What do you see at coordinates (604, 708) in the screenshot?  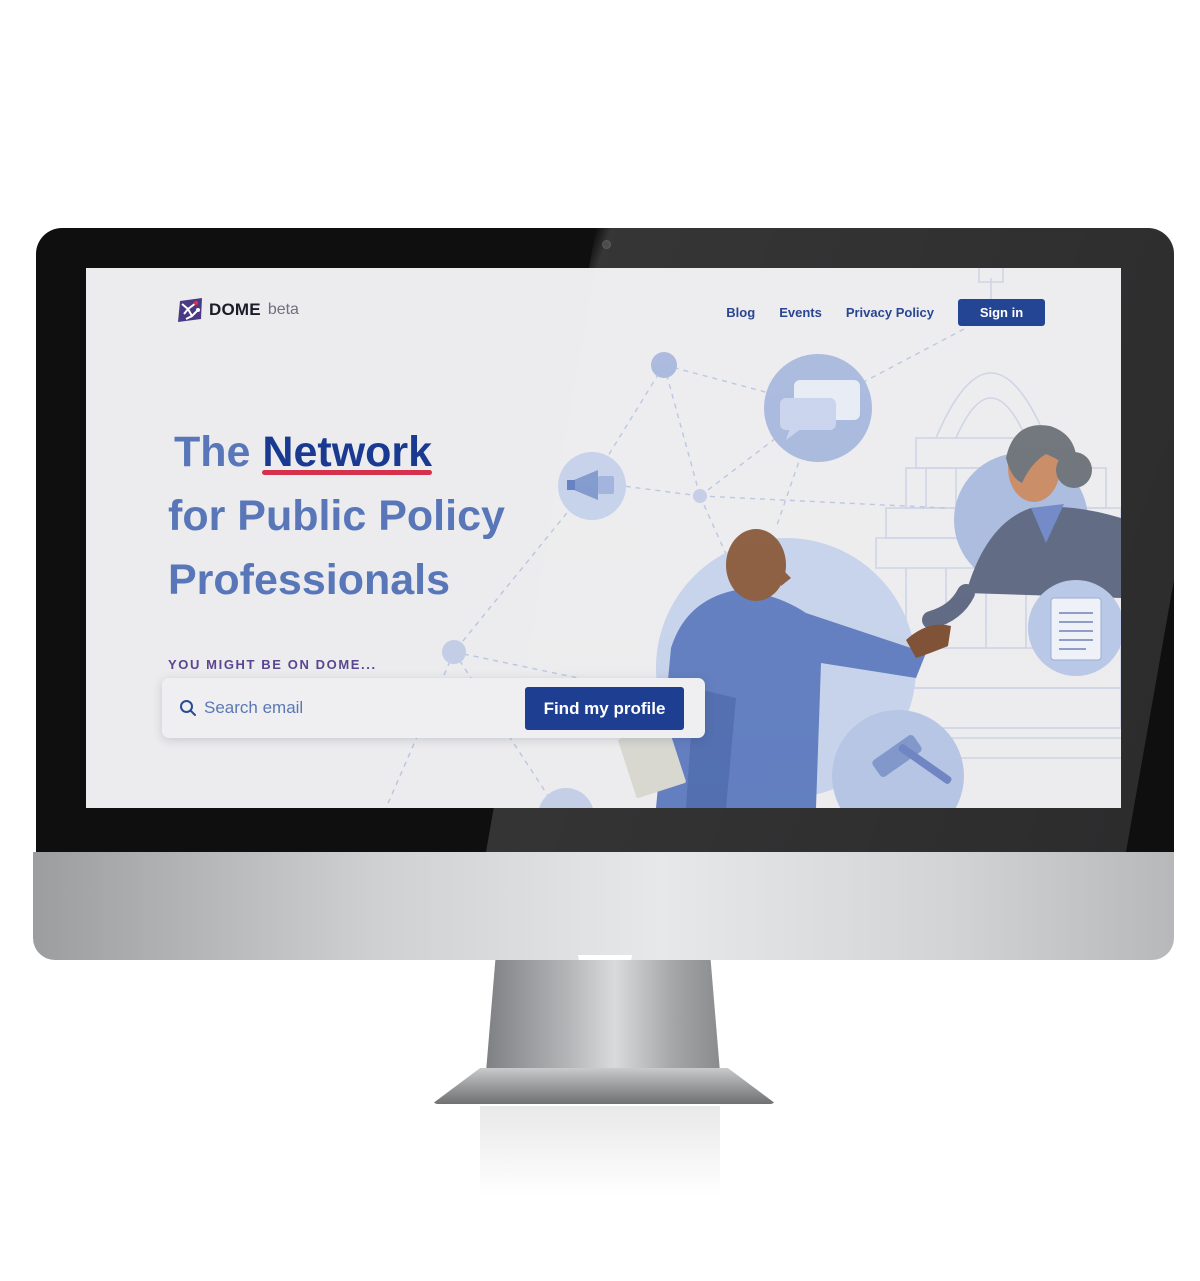 I see `find-my-profile-button: Find my profile` at bounding box center [604, 708].